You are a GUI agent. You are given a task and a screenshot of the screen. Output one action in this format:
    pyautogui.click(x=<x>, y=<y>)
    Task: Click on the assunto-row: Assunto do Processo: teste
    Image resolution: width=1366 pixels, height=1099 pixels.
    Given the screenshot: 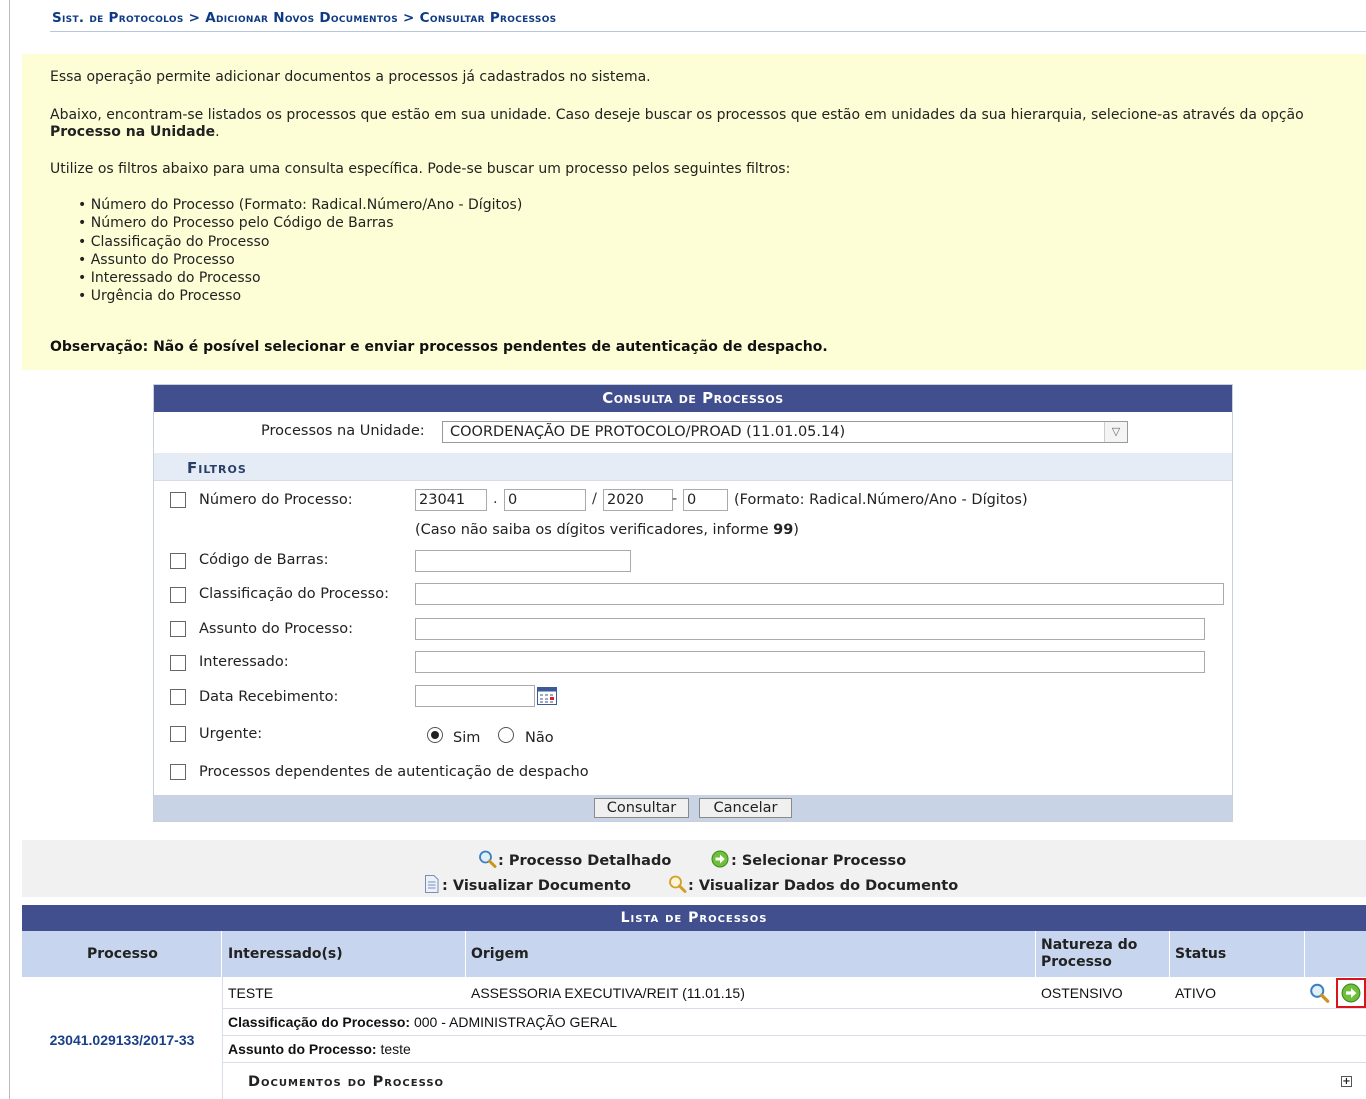 What is the action you would take?
    pyautogui.click(x=319, y=1049)
    